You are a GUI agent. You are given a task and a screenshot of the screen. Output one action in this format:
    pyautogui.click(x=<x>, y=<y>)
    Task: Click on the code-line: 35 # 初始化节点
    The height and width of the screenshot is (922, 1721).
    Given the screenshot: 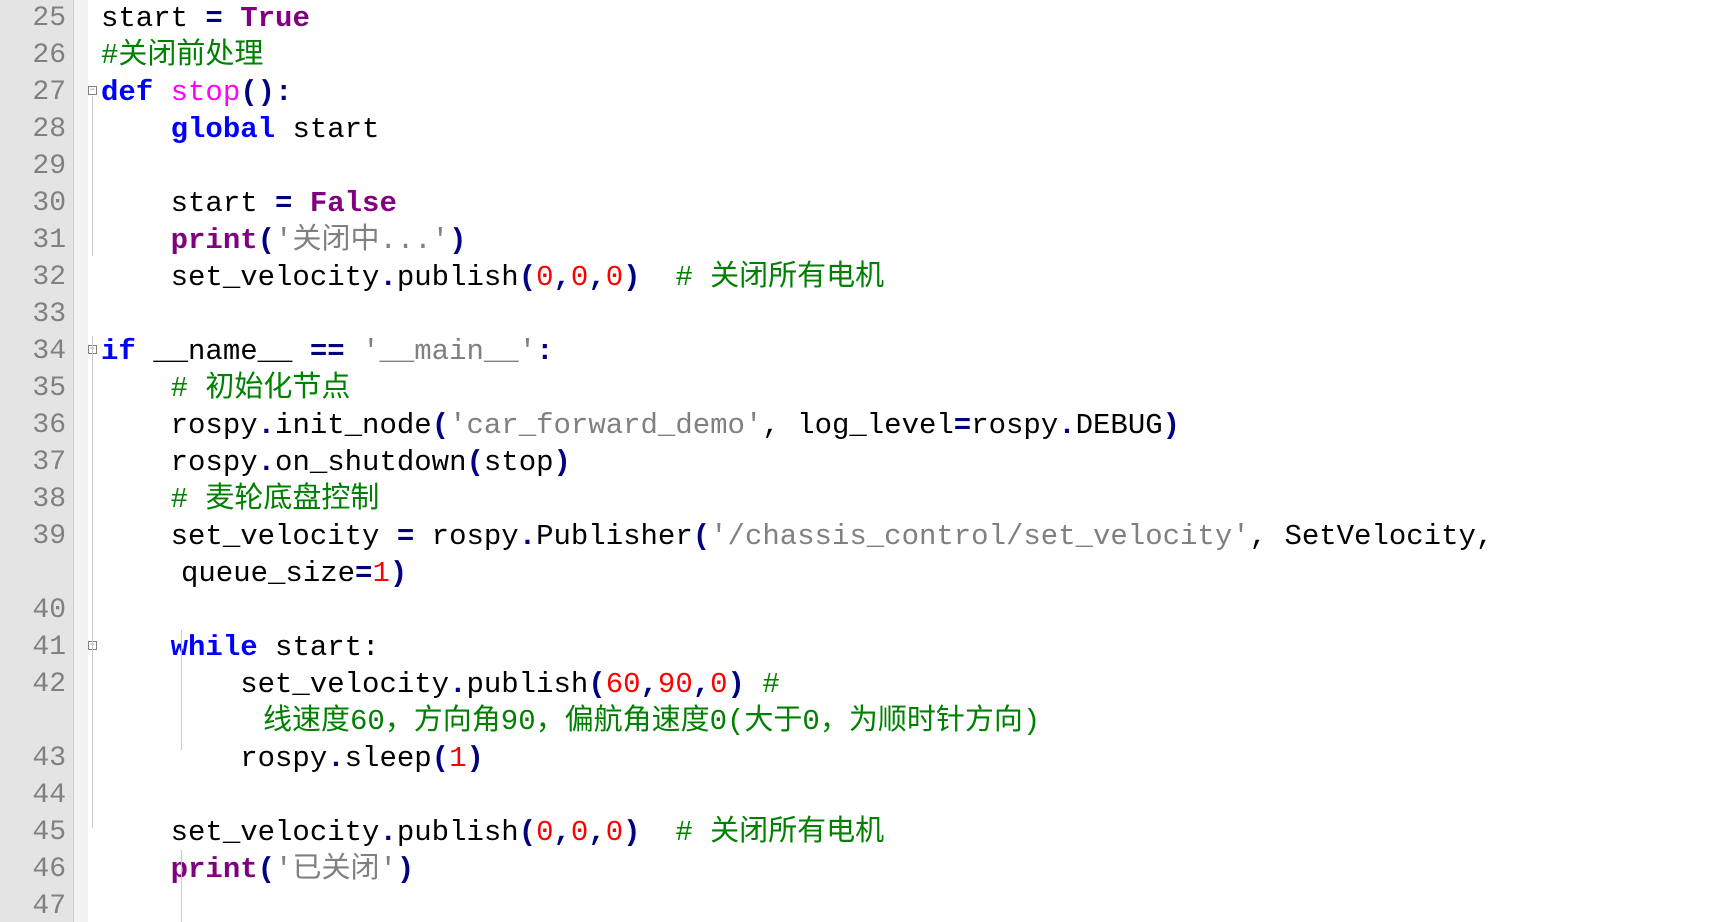 What is the action you would take?
    pyautogui.click(x=860, y=388)
    